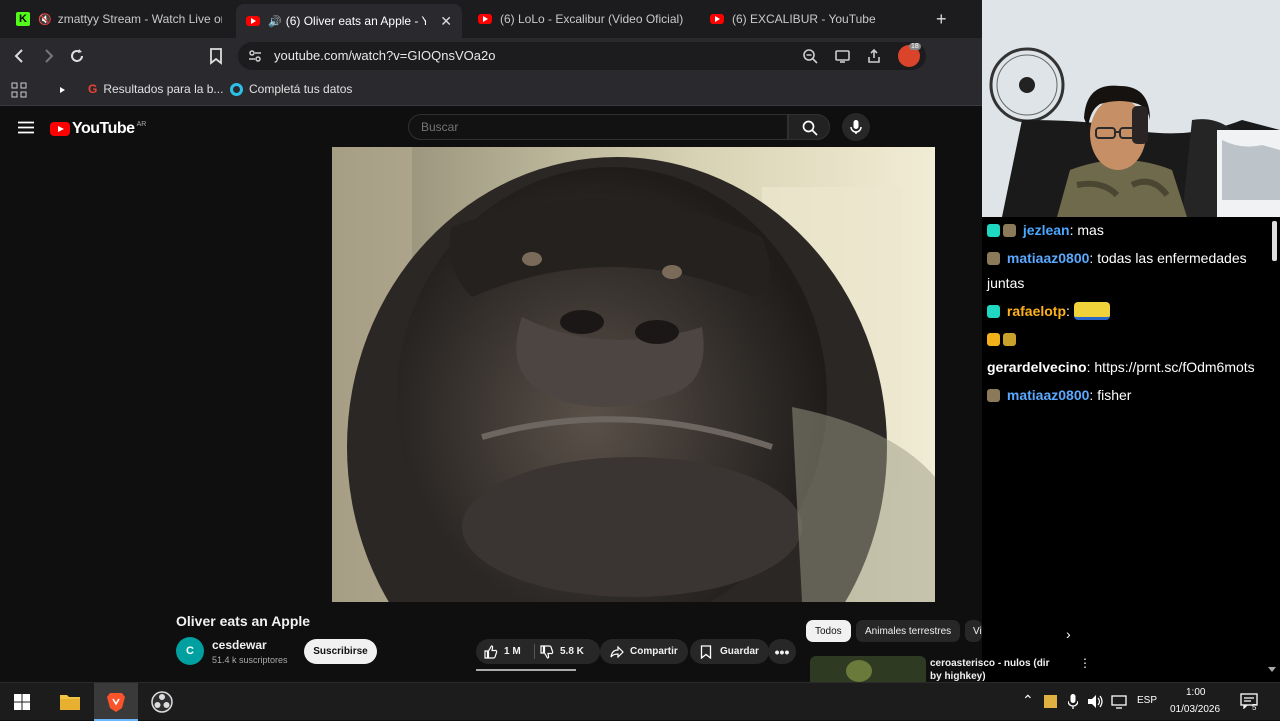 This screenshot has height=721, width=1280. I want to click on tab-label: (6) EXCALIBUR - YouTube, so click(804, 19).